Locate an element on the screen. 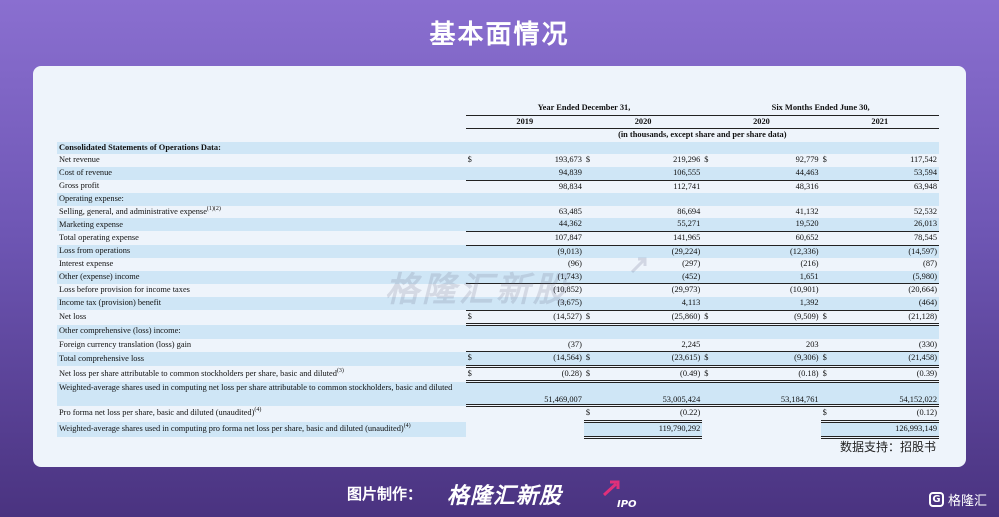 Image resolution: width=999 pixels, height=517 pixels. page-title: 基本面情况 is located at coordinates (499, 35).